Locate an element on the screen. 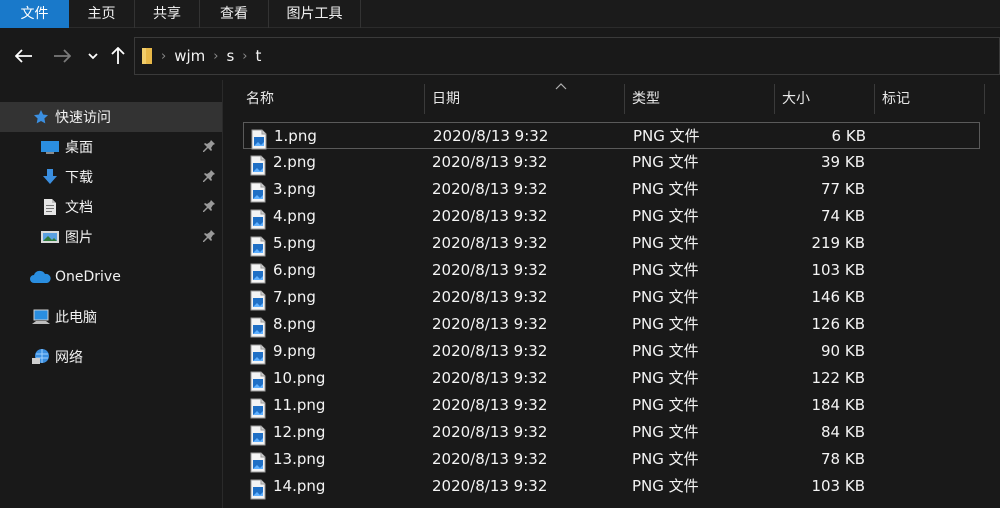 The height and width of the screenshot is (508, 1000). sidebar-item-label: 下载 is located at coordinates (79, 178).